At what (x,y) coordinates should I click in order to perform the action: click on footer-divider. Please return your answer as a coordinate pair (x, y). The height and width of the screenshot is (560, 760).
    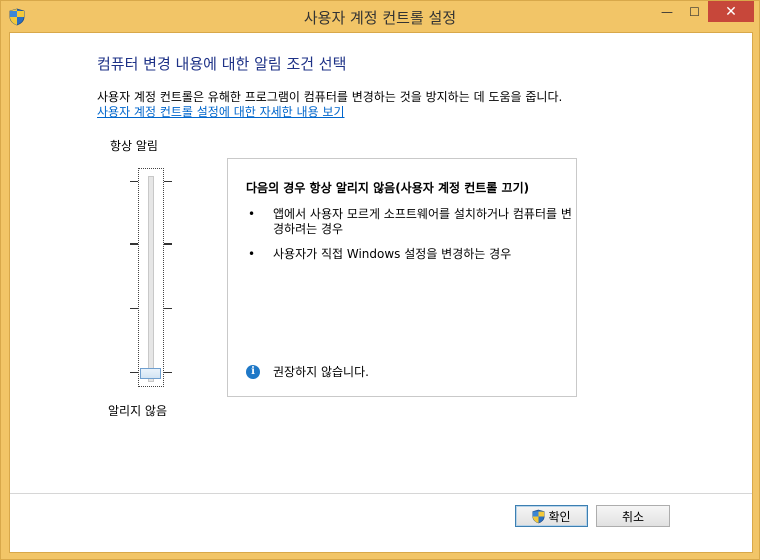
    Looking at the image, I should click on (381, 493).